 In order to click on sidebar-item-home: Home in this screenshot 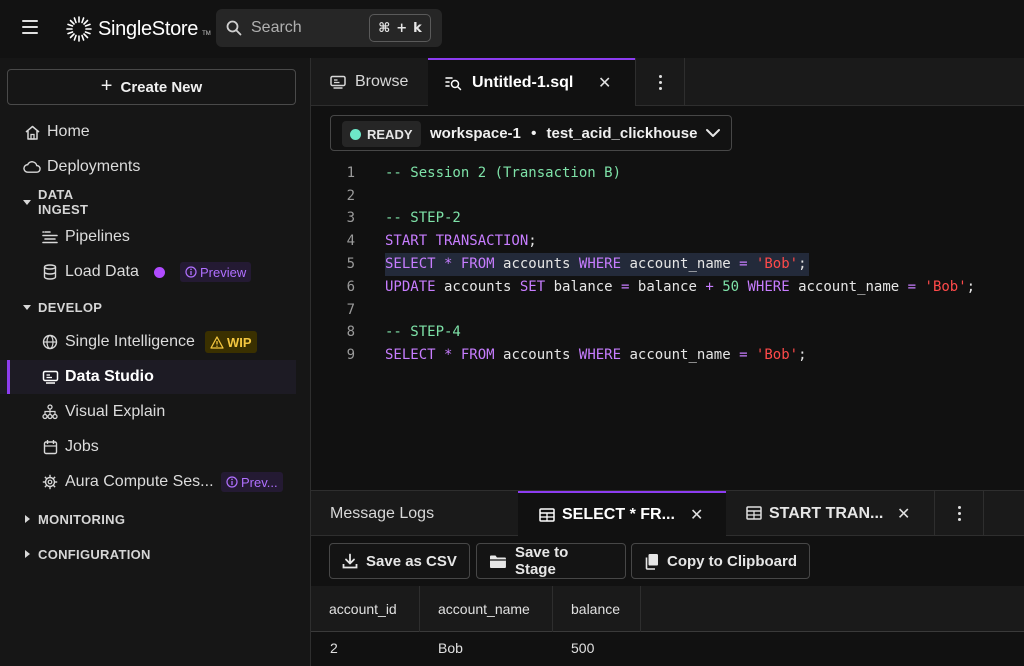, I will do `click(148, 132)`.